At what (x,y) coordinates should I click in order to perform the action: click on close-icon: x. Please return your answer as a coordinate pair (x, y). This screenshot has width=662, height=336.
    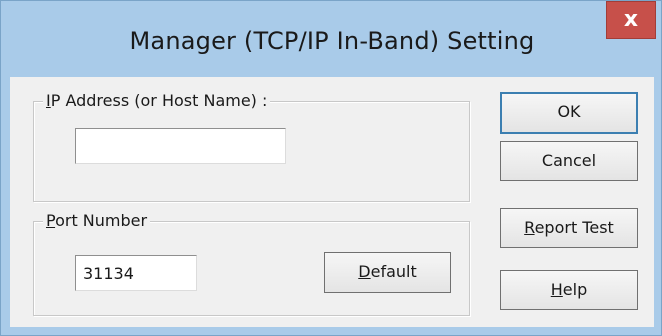
    Looking at the image, I should click on (631, 19).